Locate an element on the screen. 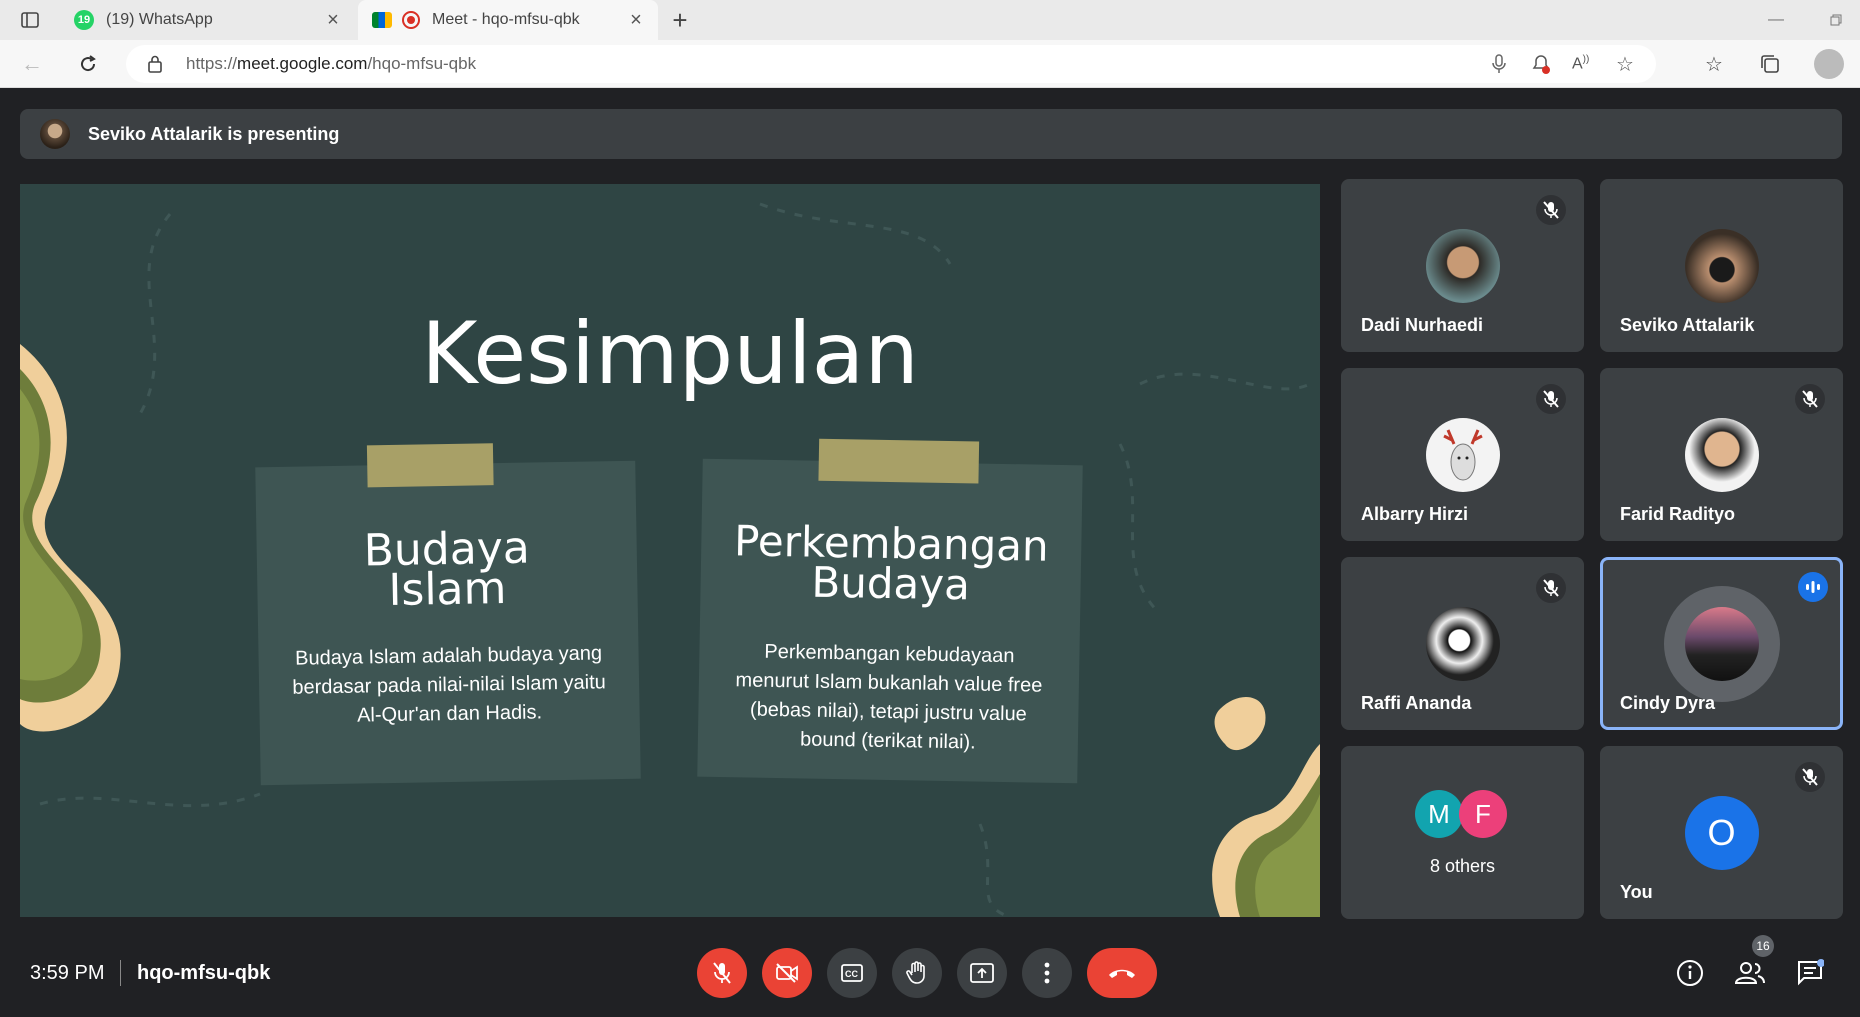 This screenshot has width=1860, height=1017. meeting-details-button is located at coordinates (1690, 973).